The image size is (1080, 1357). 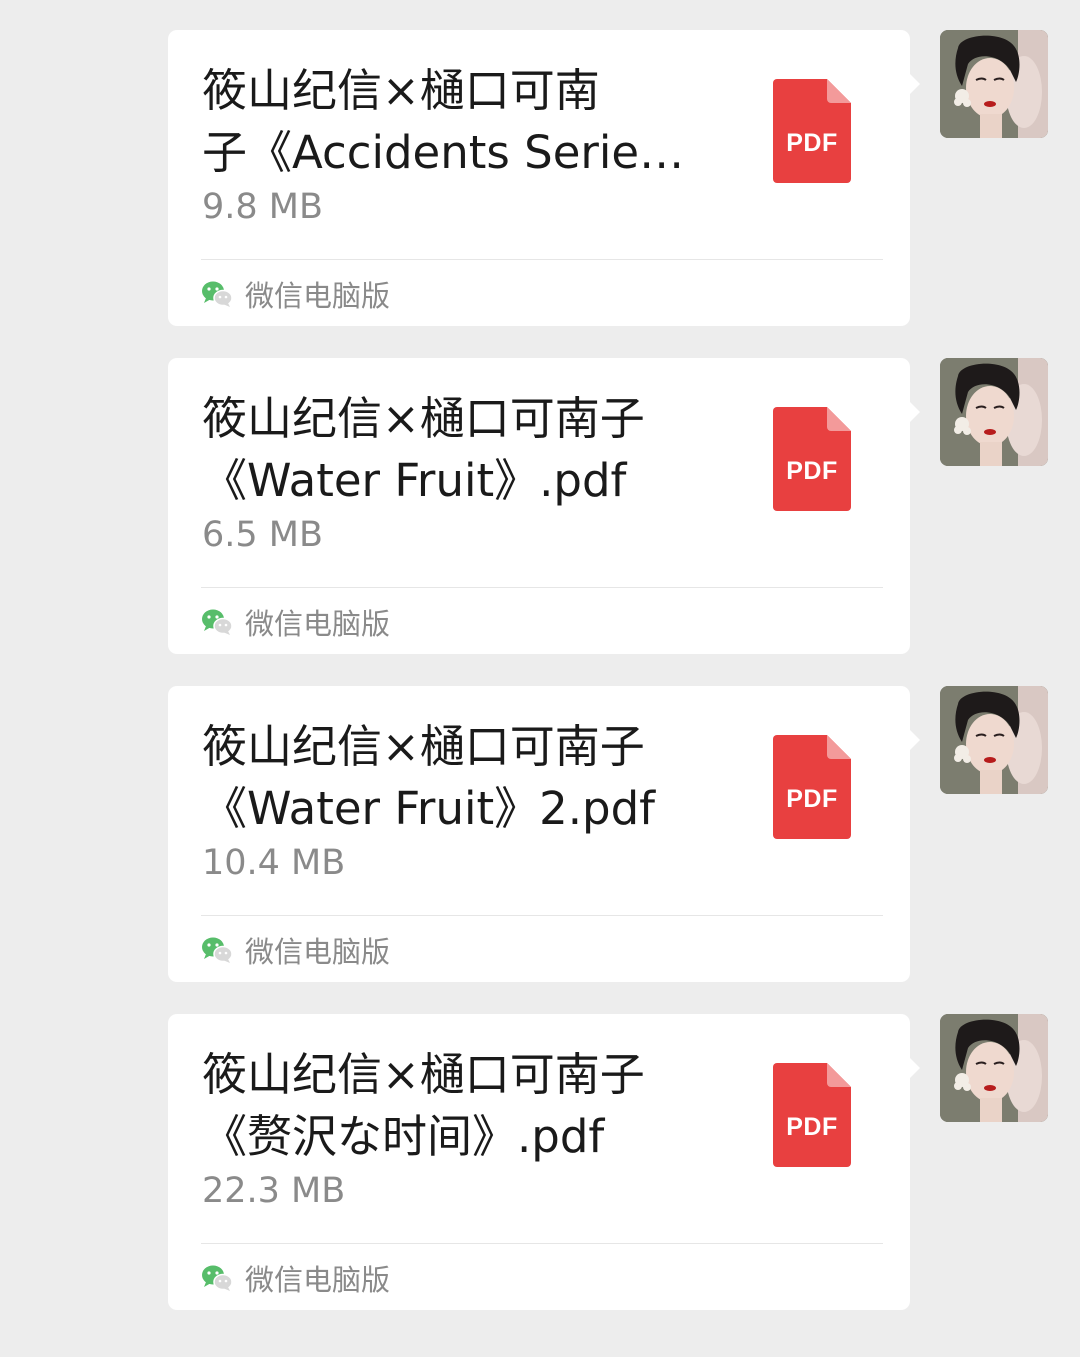 What do you see at coordinates (403, 1136) in the screenshot?
I see `file-name-line-2: 《赘沢な时间》.pdf` at bounding box center [403, 1136].